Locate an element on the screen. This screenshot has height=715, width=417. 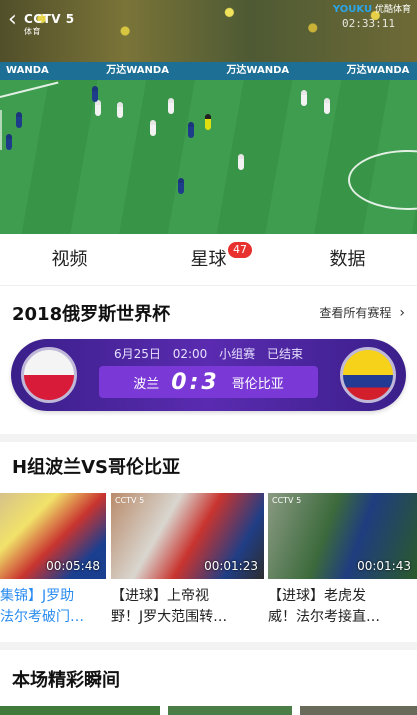
group-section-title: H组波兰VS哥伦比亚 is located at coordinates (96, 467).